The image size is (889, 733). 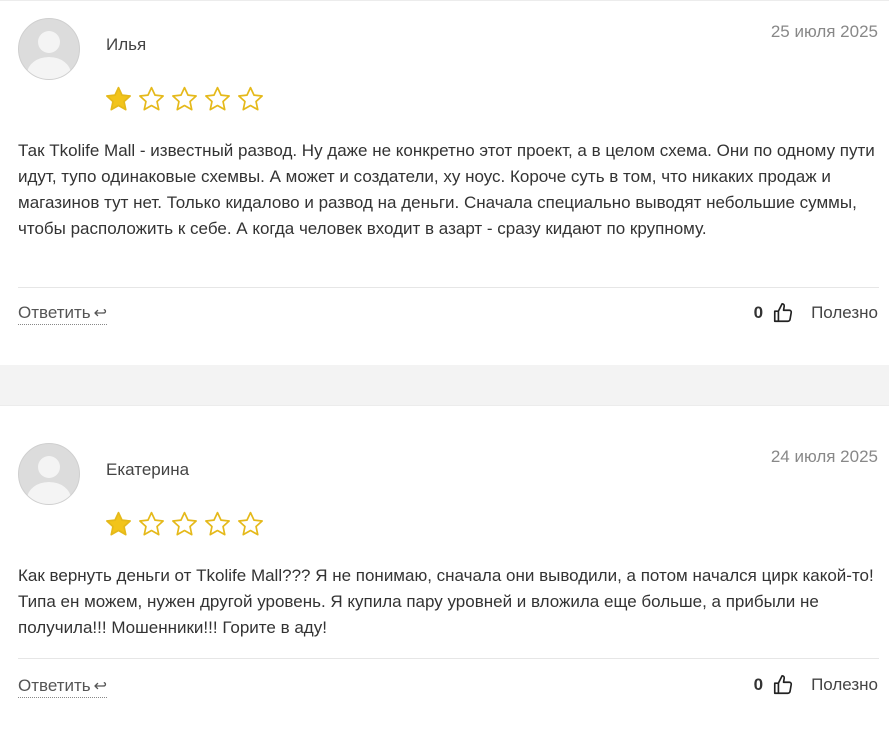 What do you see at coordinates (126, 44) in the screenshot?
I see `review-author: Илья` at bounding box center [126, 44].